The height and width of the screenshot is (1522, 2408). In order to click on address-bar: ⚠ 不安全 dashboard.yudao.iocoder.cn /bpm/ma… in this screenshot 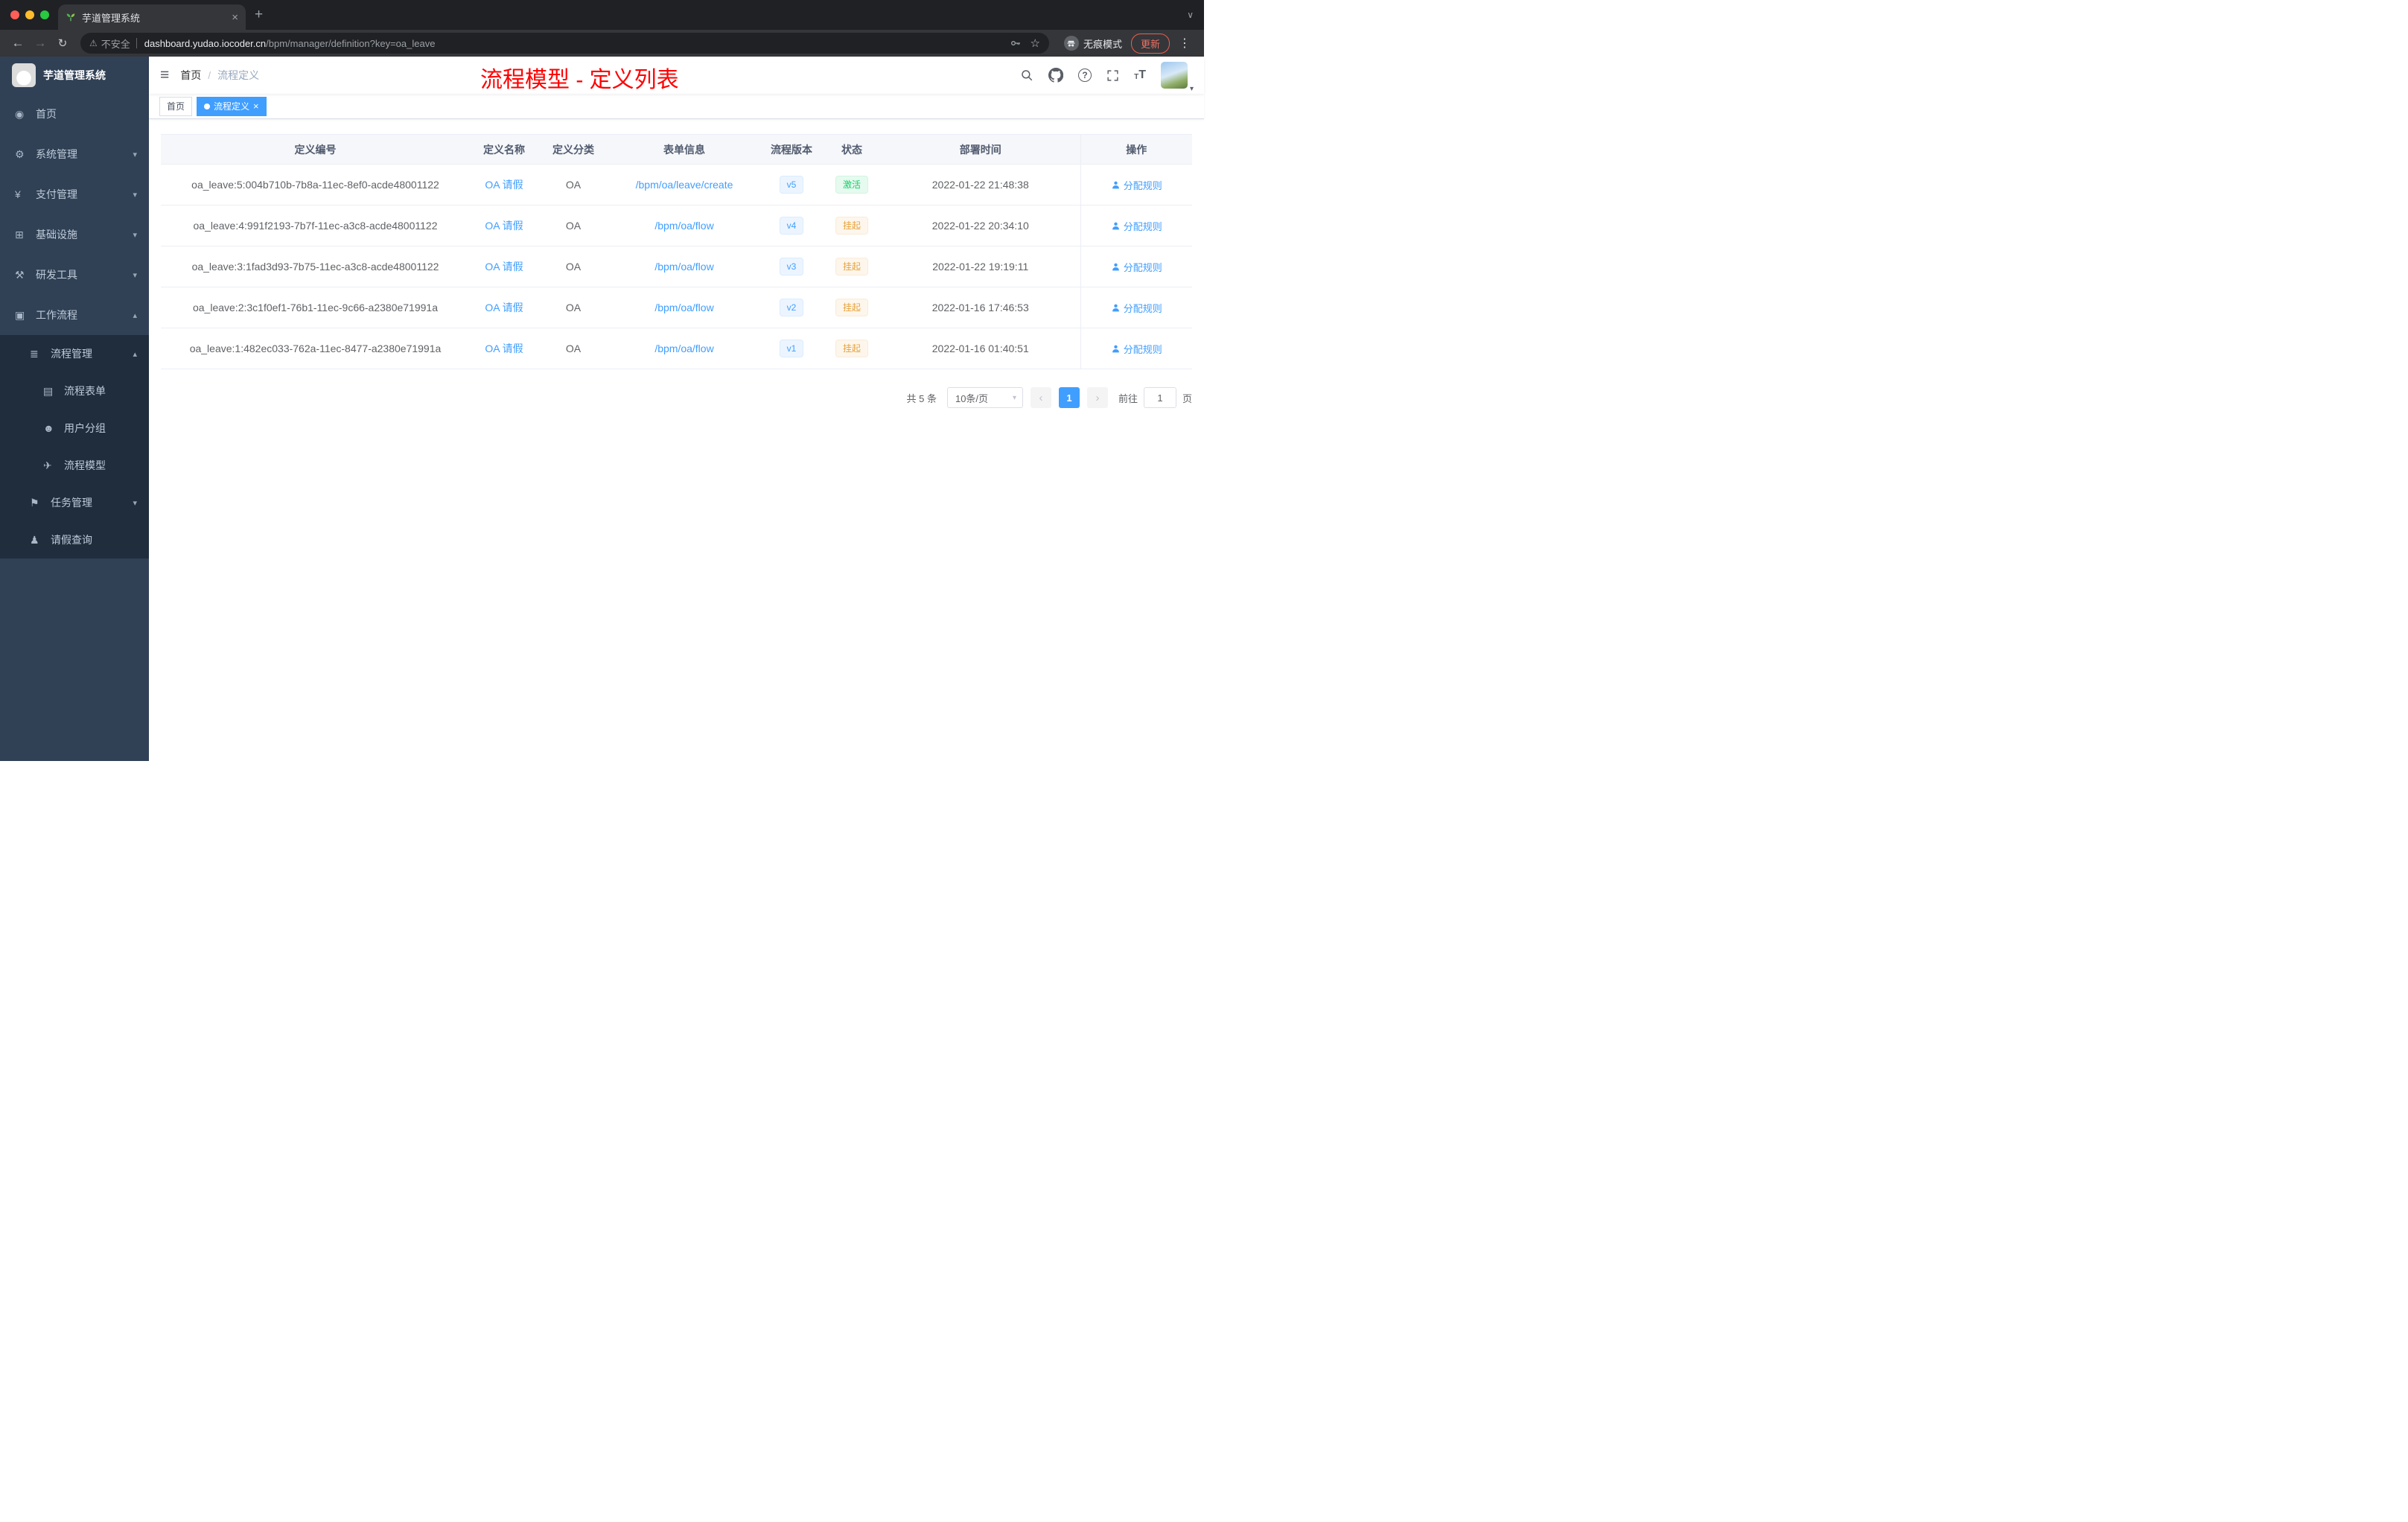, I will do `click(564, 43)`.